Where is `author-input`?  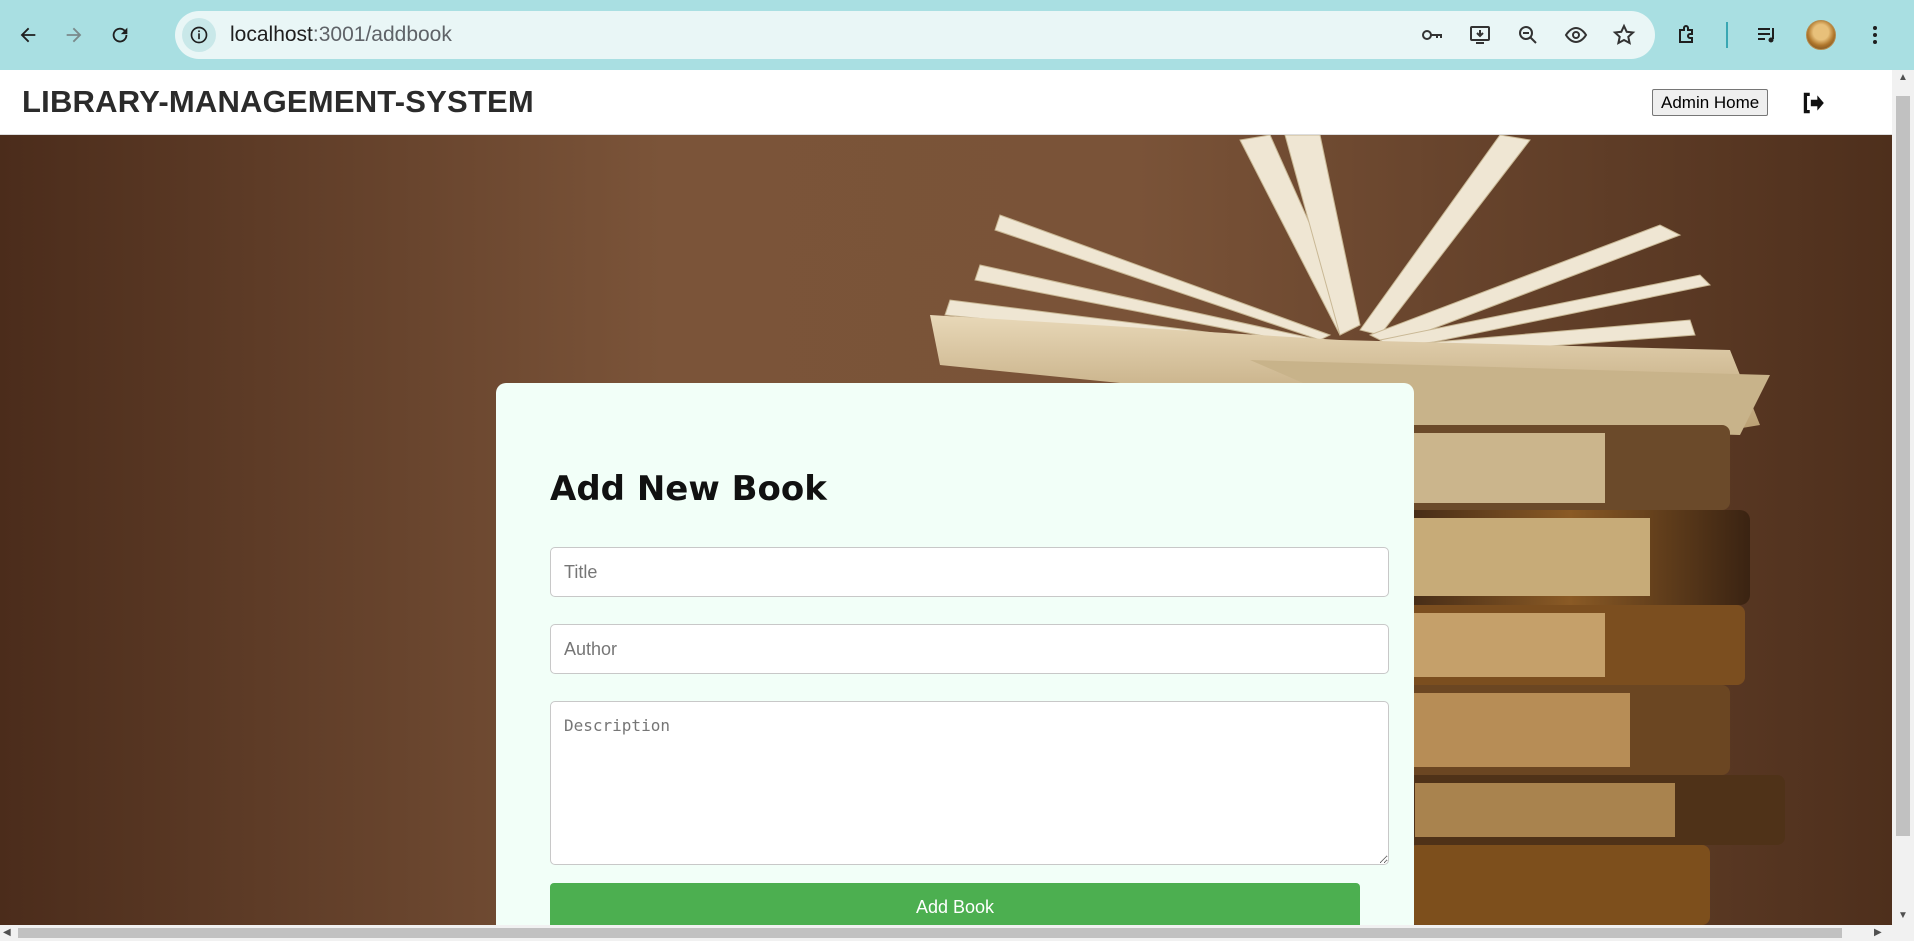 author-input is located at coordinates (969, 649).